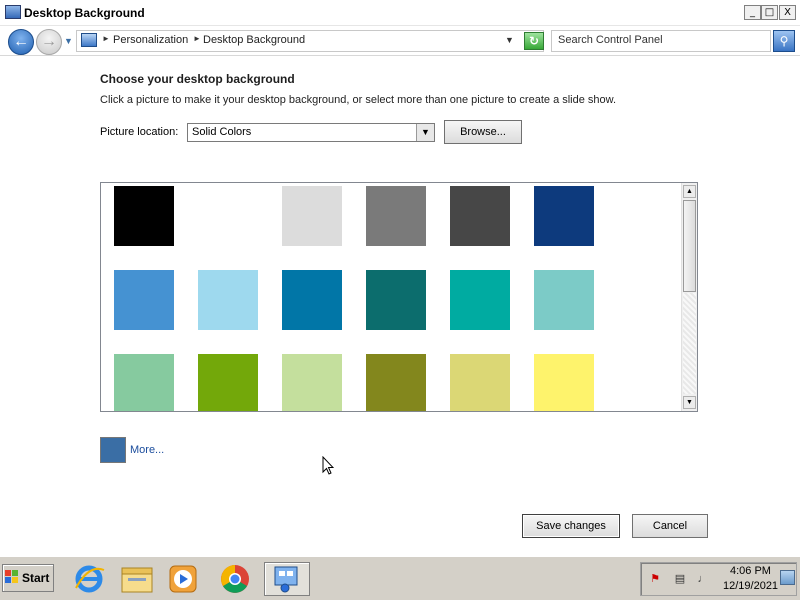 The image size is (800, 600). What do you see at coordinates (235, 579) in the screenshot?
I see `google-chrome-icon` at bounding box center [235, 579].